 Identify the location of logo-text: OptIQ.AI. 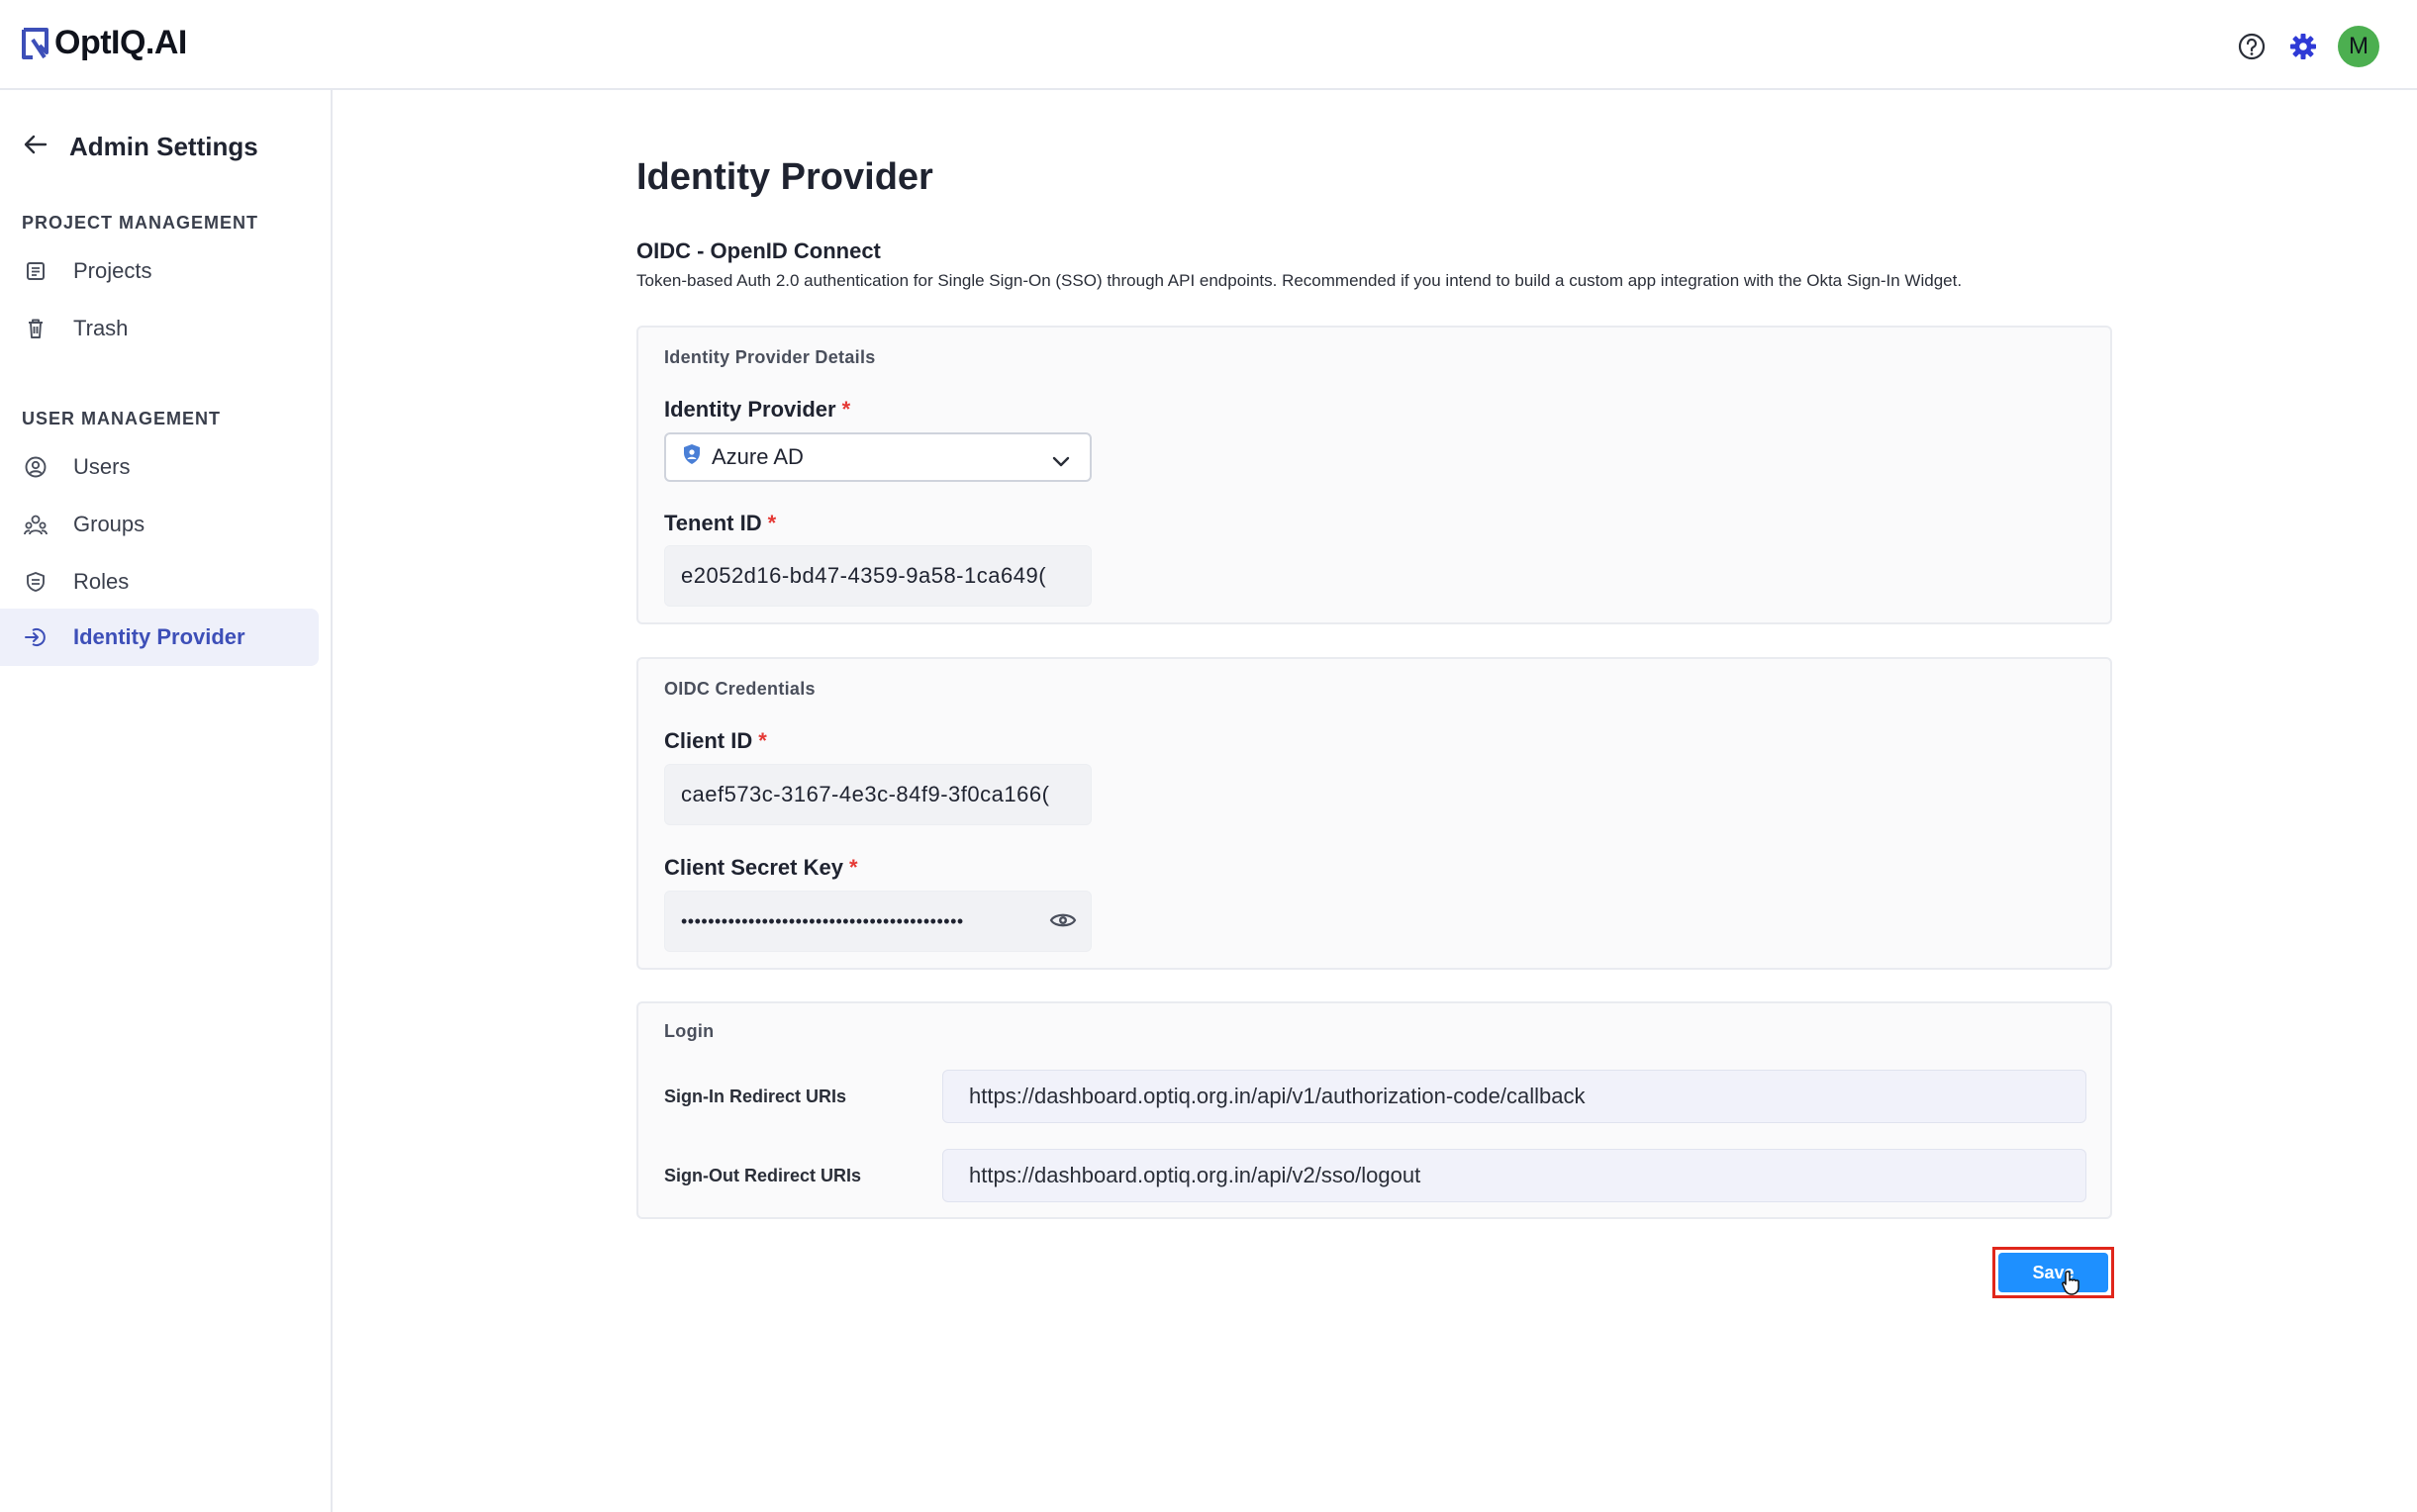
(120, 43).